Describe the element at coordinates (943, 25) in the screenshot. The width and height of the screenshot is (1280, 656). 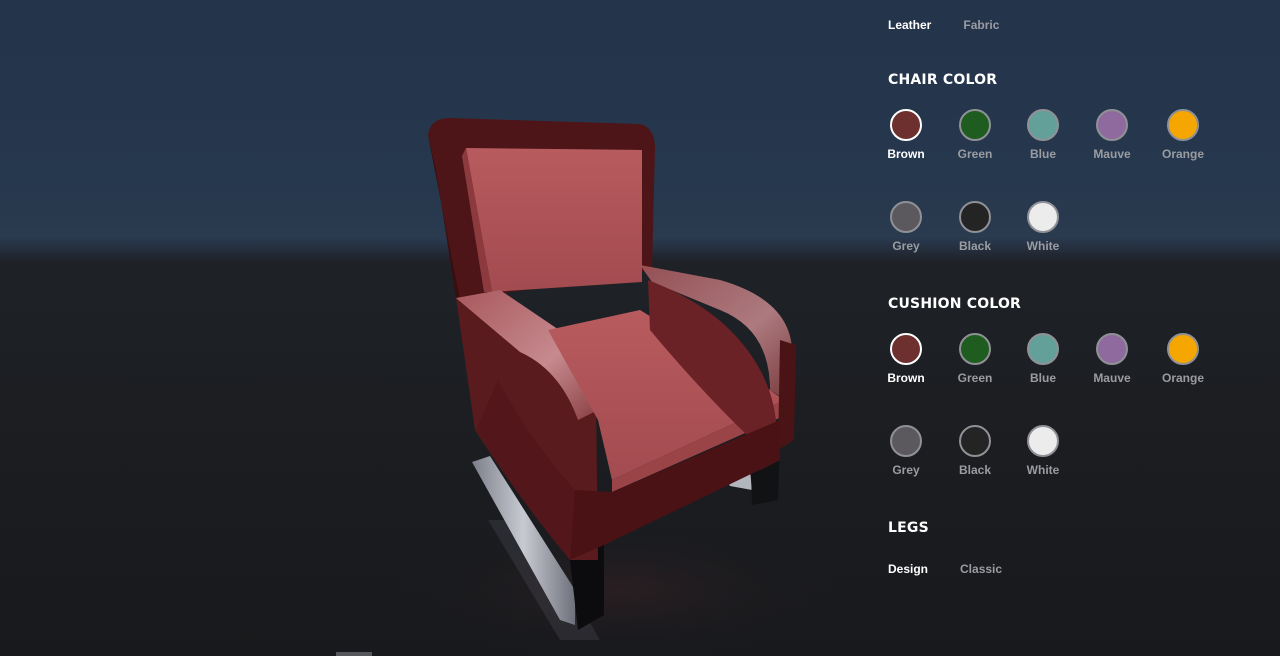
I see `material-tabs: Leather Fabric` at that location.